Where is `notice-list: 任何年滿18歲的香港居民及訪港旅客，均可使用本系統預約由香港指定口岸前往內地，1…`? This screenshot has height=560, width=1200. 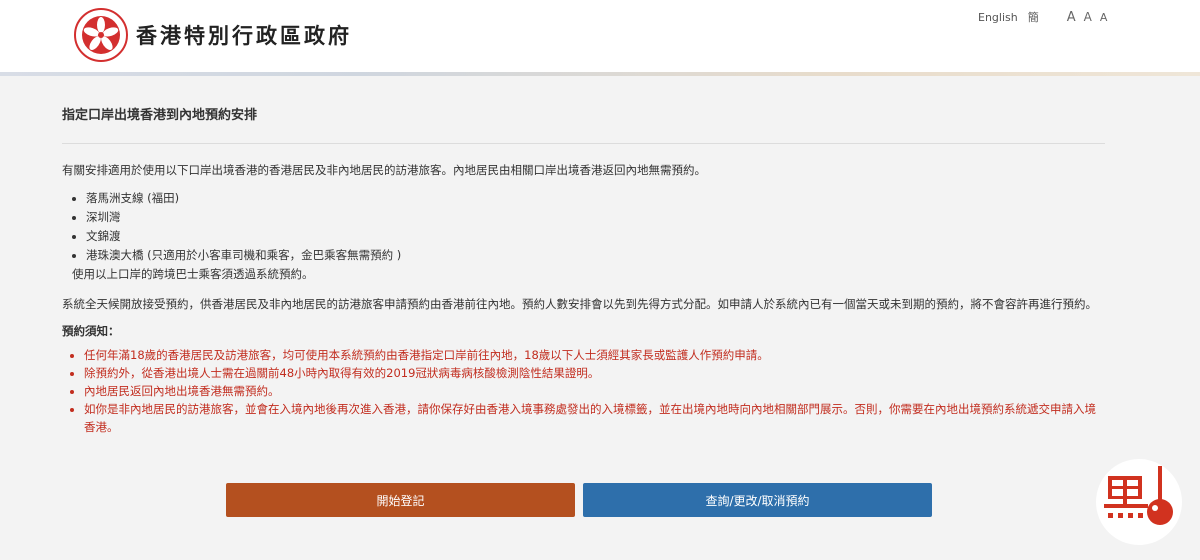 notice-list: 任何年滿18歲的香港居民及訪港旅客，均可使用本系統預約由香港指定口岸前往內地，1… is located at coordinates (583, 391).